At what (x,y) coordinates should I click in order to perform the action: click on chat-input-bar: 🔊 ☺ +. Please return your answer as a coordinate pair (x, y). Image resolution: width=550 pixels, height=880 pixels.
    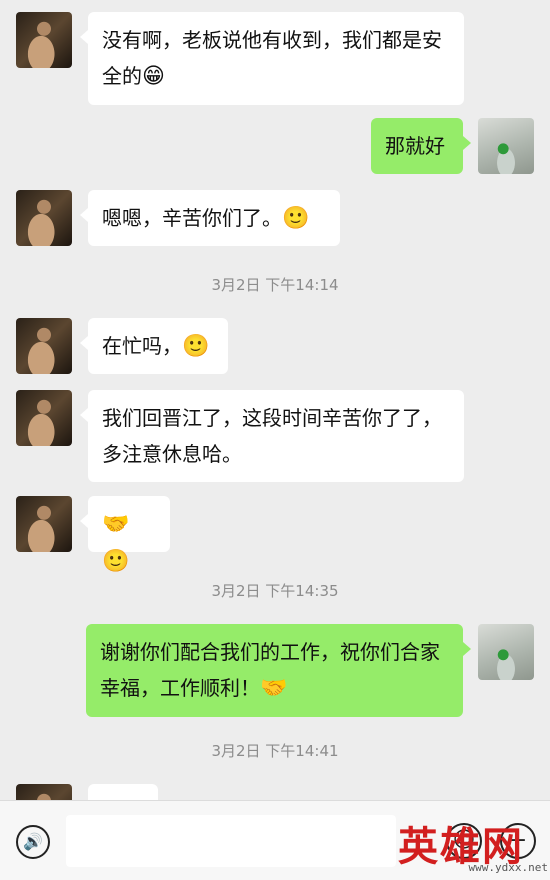
    Looking at the image, I should click on (275, 840).